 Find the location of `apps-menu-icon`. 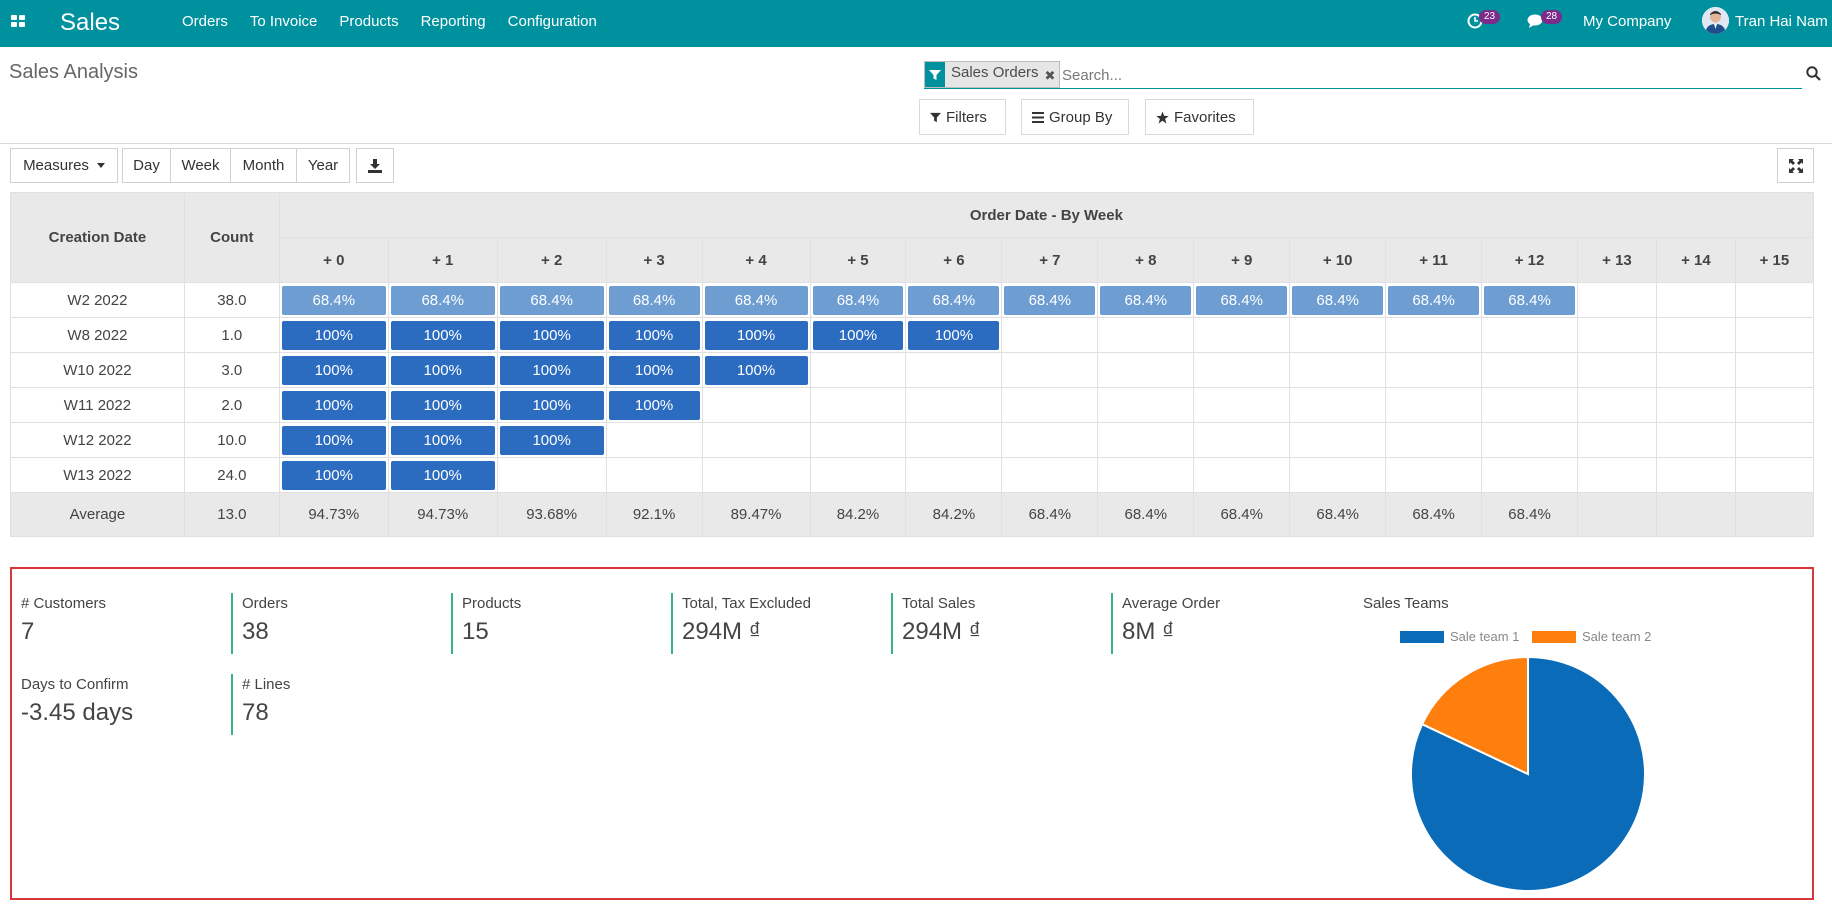

apps-menu-icon is located at coordinates (18, 21).